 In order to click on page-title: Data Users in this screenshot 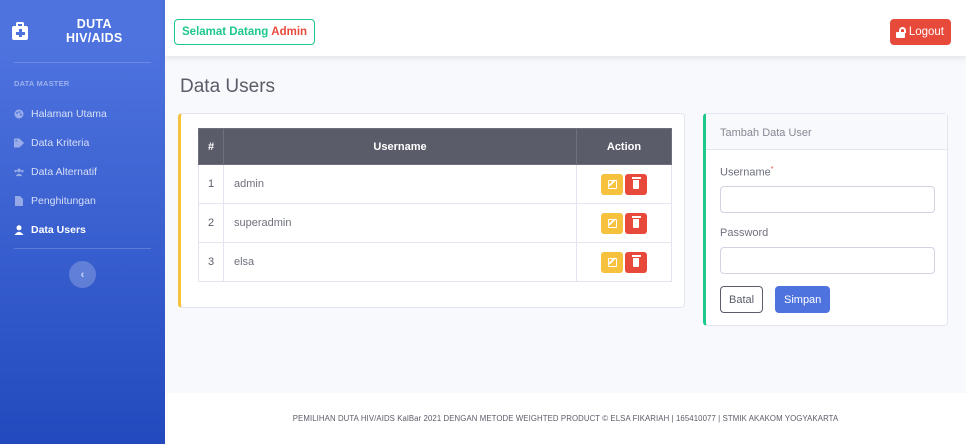, I will do `click(228, 86)`.